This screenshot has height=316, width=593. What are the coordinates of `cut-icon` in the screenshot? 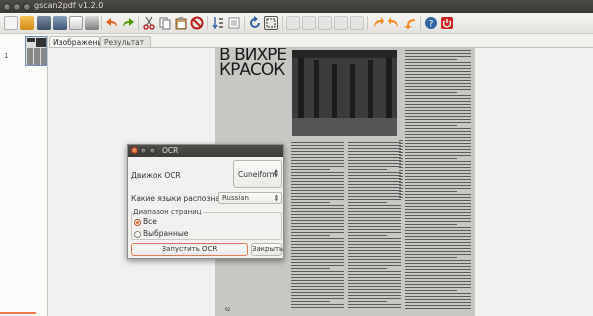 It's located at (149, 23).